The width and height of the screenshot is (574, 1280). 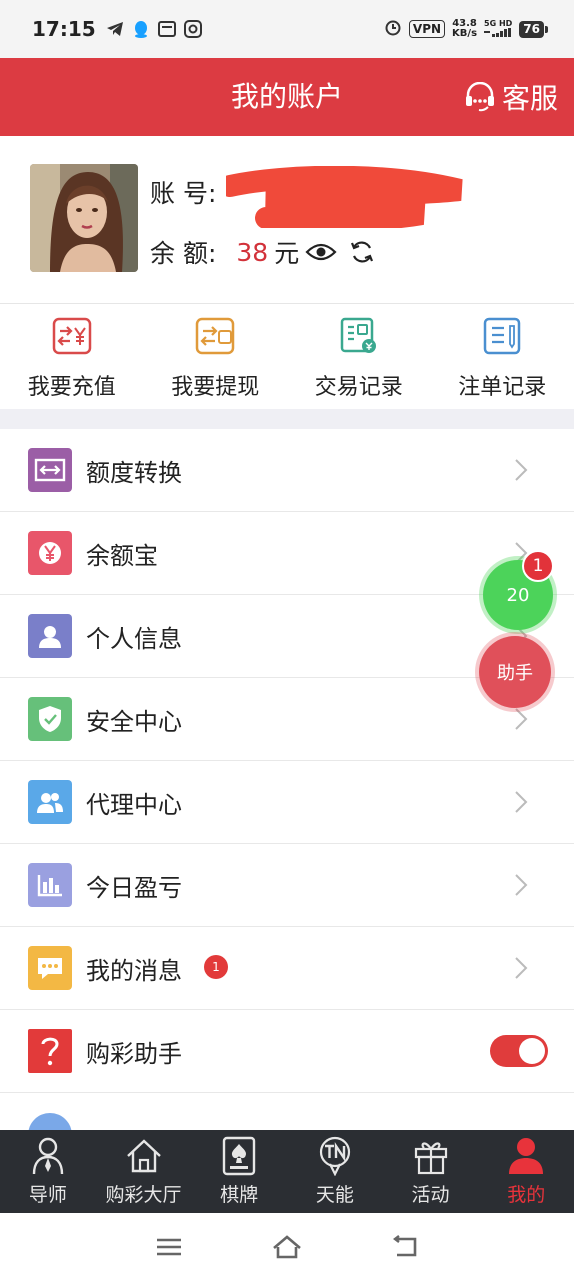 I want to click on speed-unit: KB/s, so click(x=465, y=33).